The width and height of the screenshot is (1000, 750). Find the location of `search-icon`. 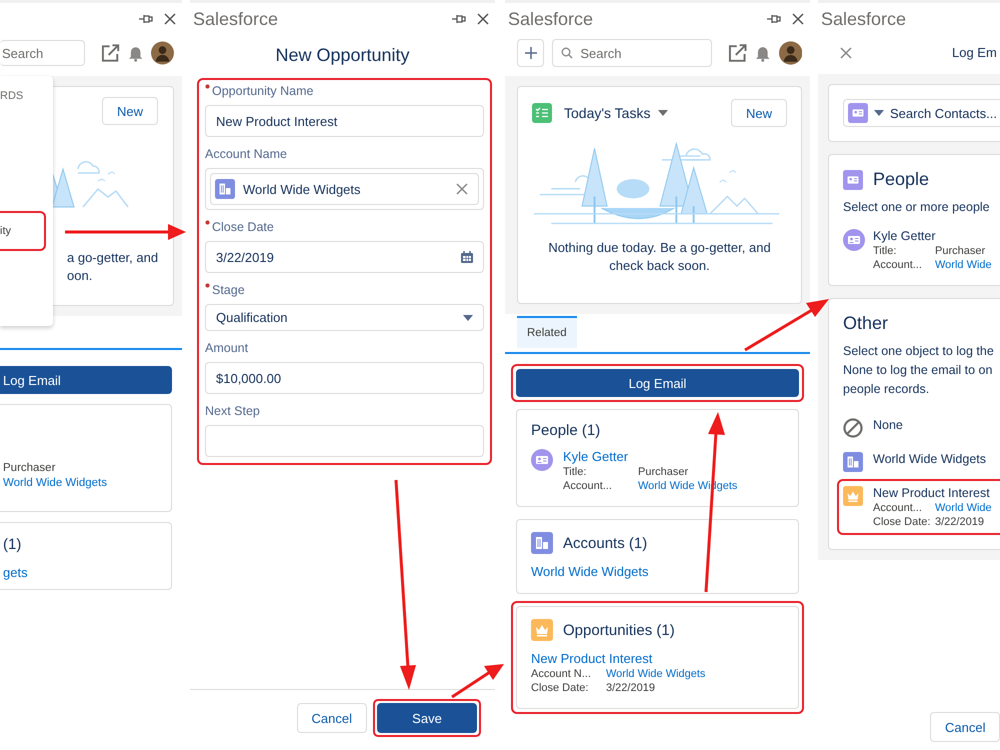

search-icon is located at coordinates (567, 53).